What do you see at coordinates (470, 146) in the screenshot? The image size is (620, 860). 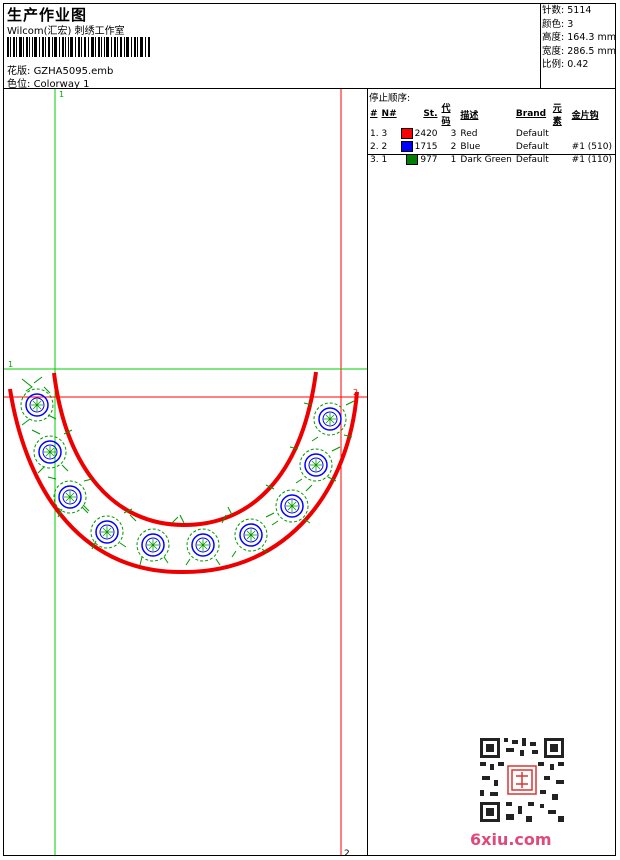 I see `row-description: Blue` at bounding box center [470, 146].